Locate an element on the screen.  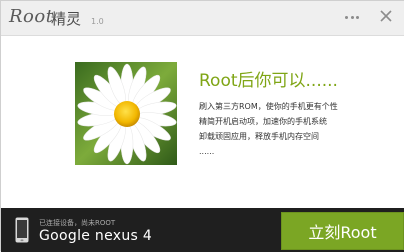
app-name: 精灵 is located at coordinates (66, 19).